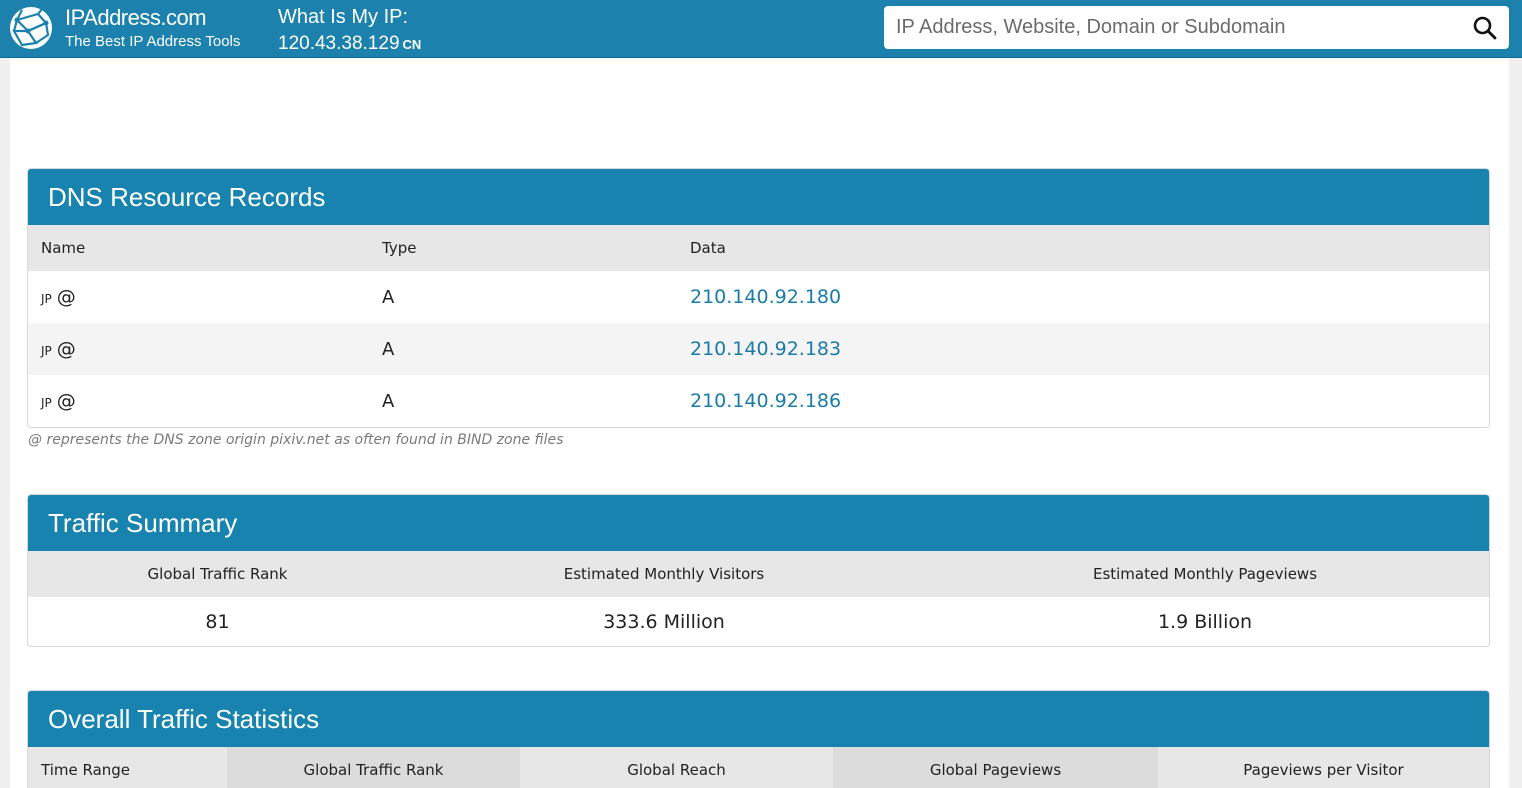 This screenshot has width=1522, height=788. Describe the element at coordinates (765, 401) in the screenshot. I see `record-data-link: 210.140.92.186` at that location.